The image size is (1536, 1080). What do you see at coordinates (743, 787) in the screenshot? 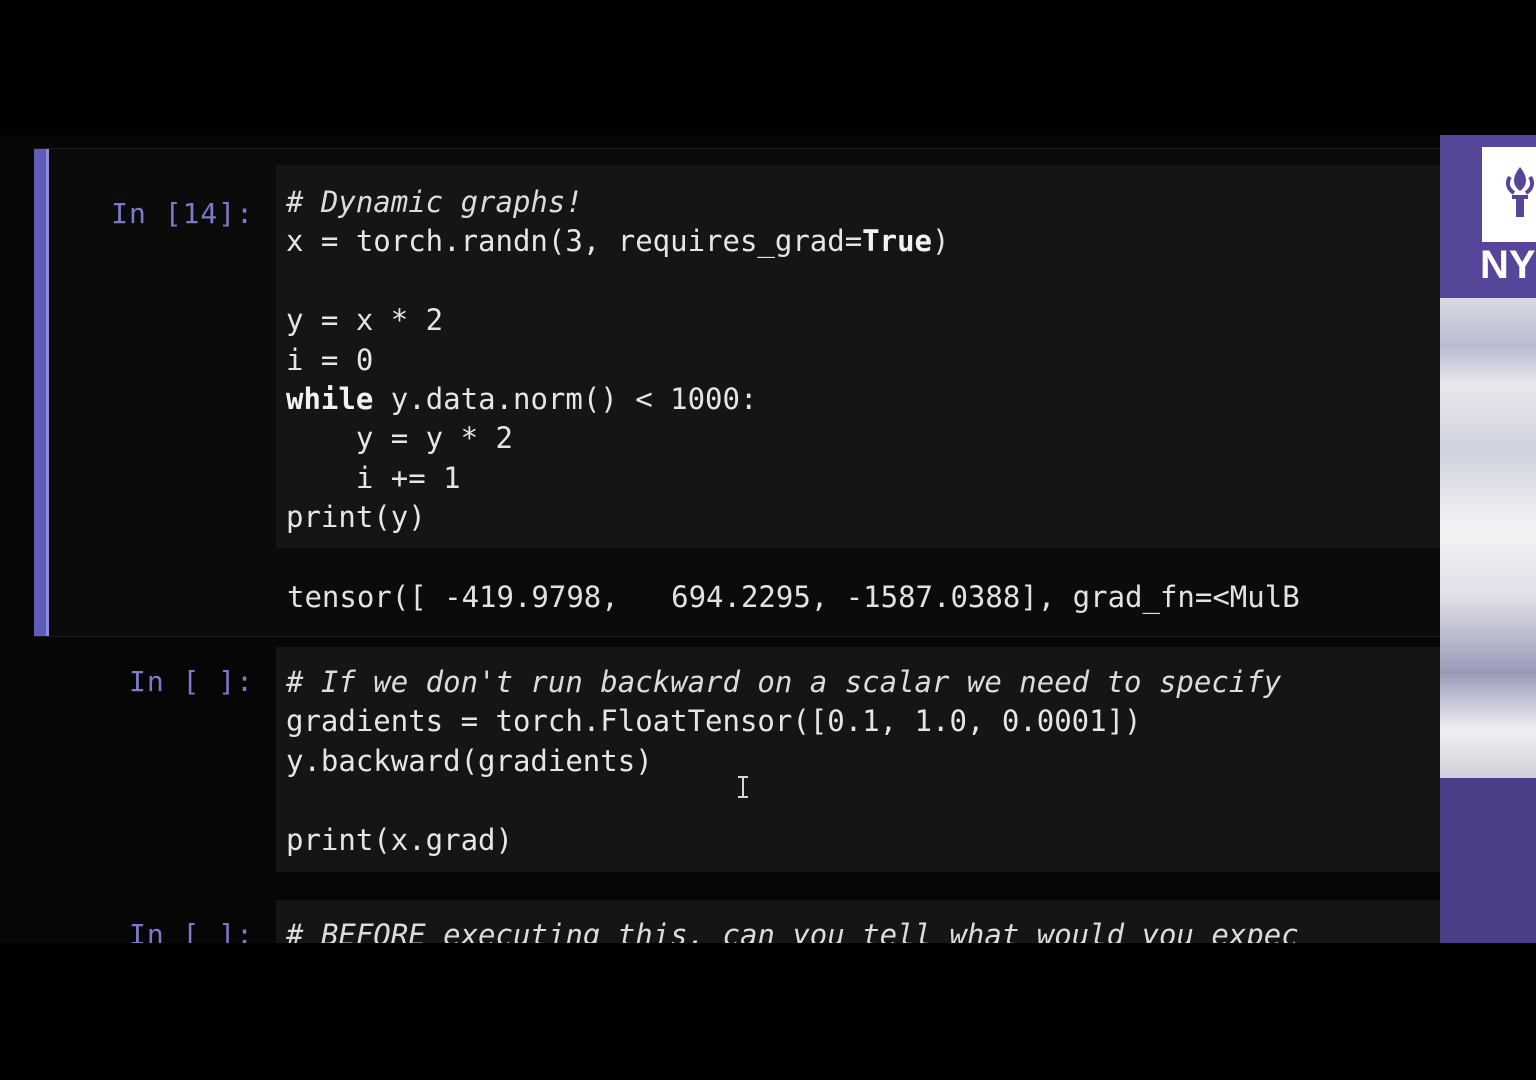
I see `text-cursor-icon` at bounding box center [743, 787].